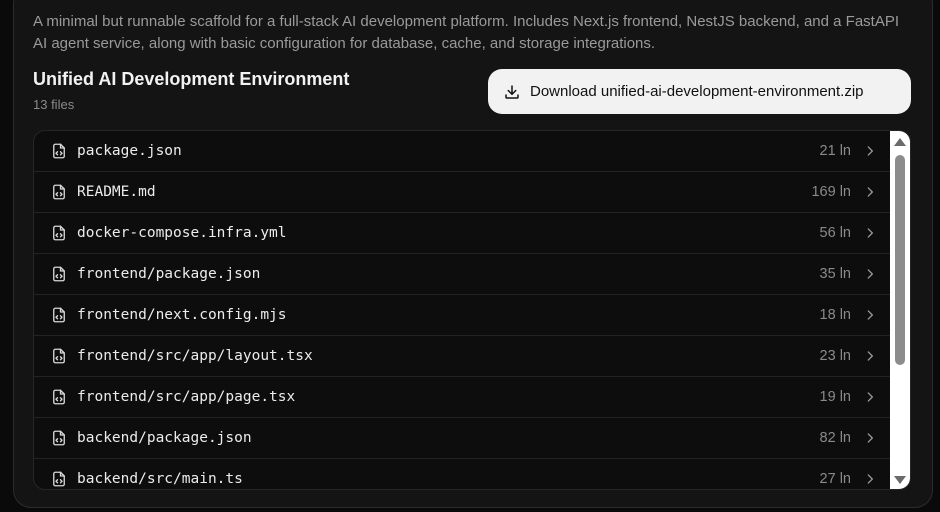 This screenshot has height=512, width=940. Describe the element at coordinates (182, 233) in the screenshot. I see `file-name: docker-compose.infra.yml` at that location.